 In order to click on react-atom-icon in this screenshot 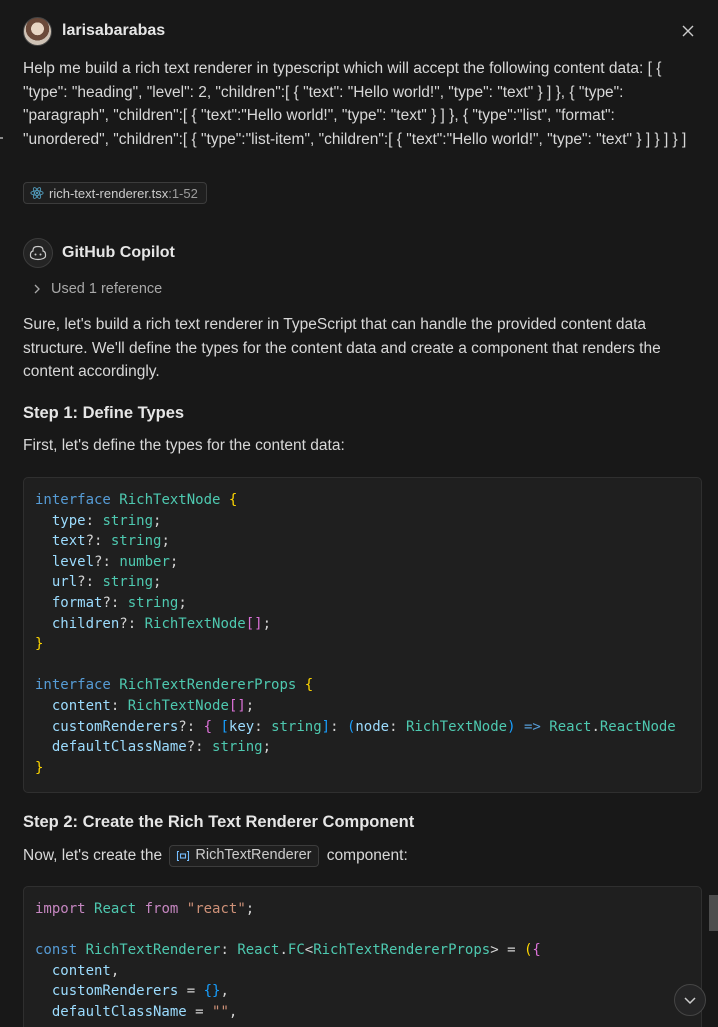, I will do `click(37, 193)`.